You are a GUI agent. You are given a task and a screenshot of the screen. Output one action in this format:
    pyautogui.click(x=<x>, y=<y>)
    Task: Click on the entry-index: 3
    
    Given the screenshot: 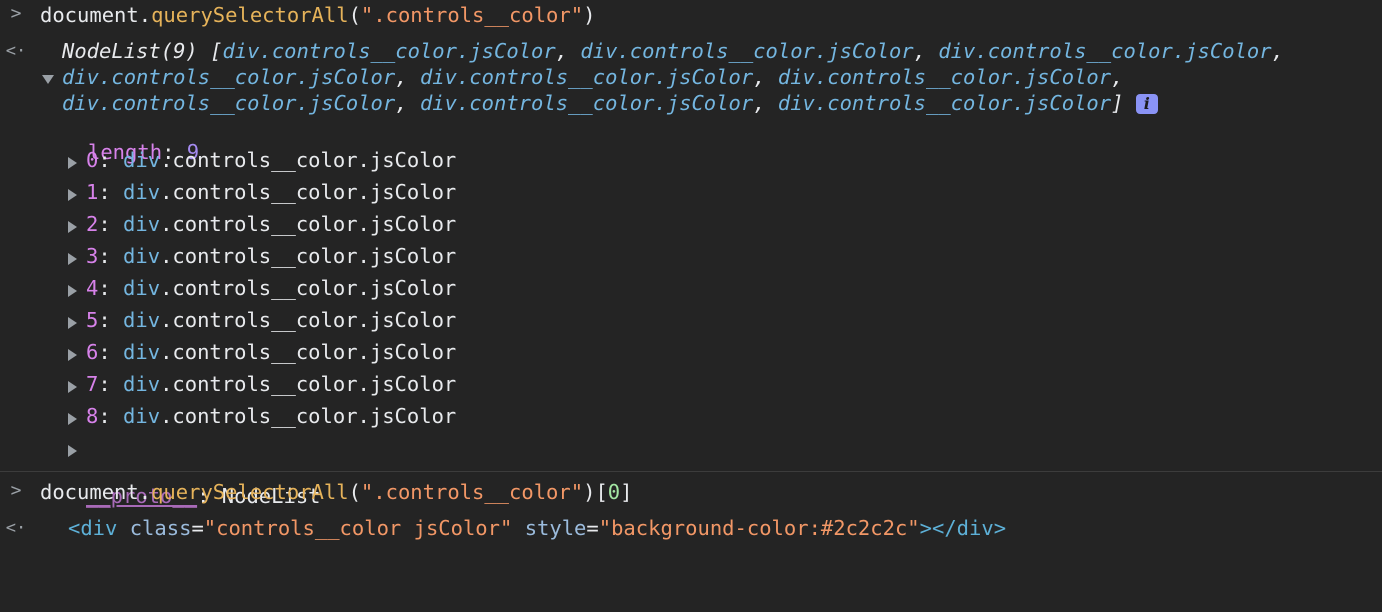 What is the action you would take?
    pyautogui.click(x=92, y=256)
    